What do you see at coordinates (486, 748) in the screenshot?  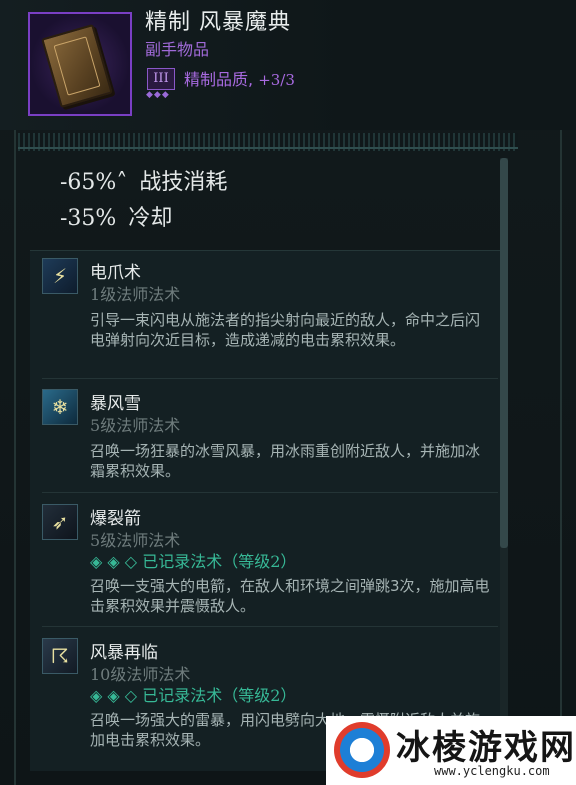 I see `watermark-title: 冰棱游戏网` at bounding box center [486, 748].